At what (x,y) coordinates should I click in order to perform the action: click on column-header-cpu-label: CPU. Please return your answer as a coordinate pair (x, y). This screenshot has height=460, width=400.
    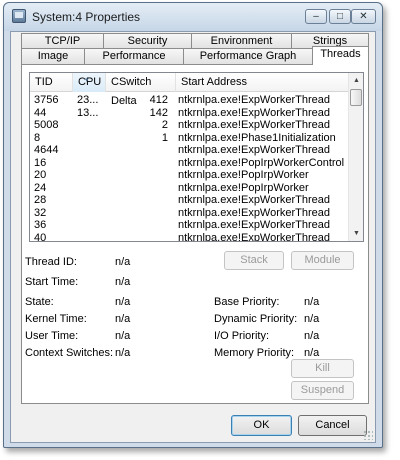
    Looking at the image, I should click on (90, 82).